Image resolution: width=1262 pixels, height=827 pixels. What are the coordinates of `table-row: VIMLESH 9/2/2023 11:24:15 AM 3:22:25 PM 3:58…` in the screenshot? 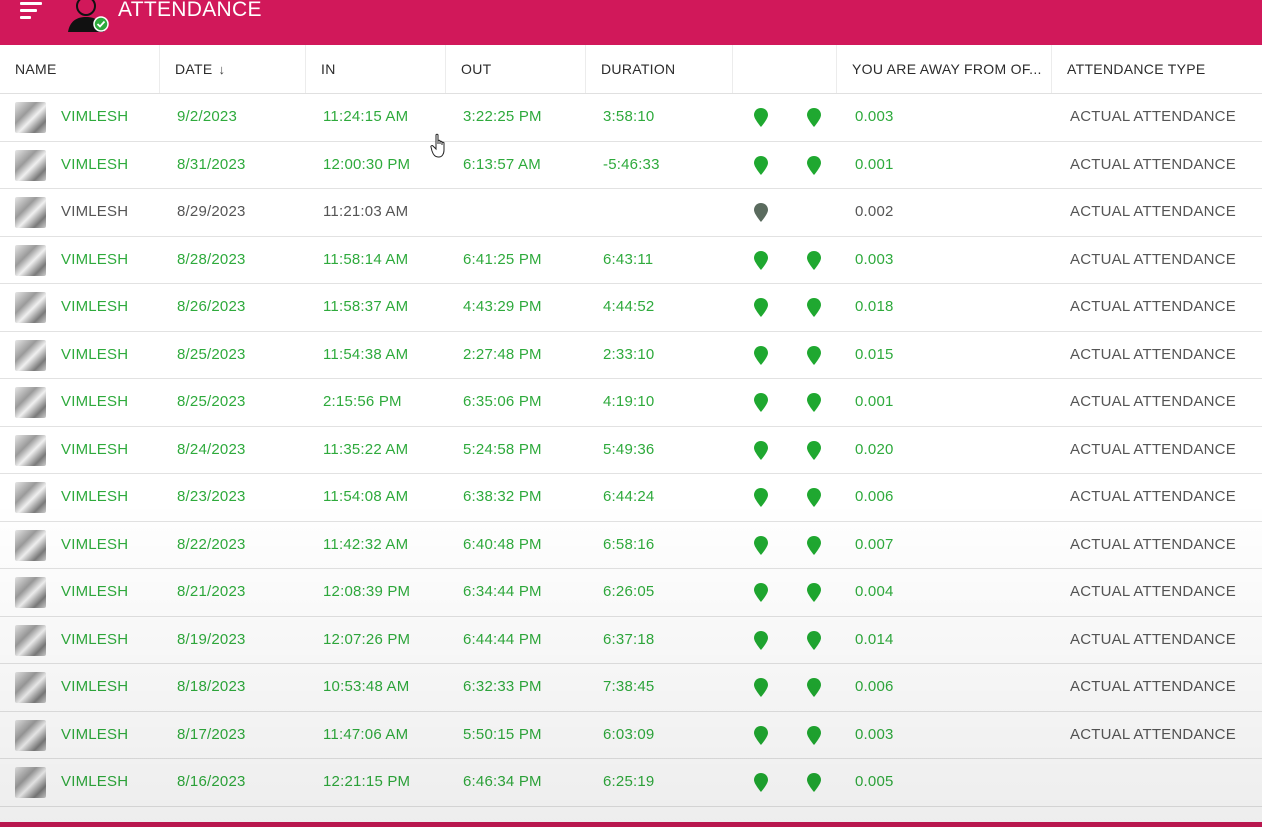 It's located at (631, 118).